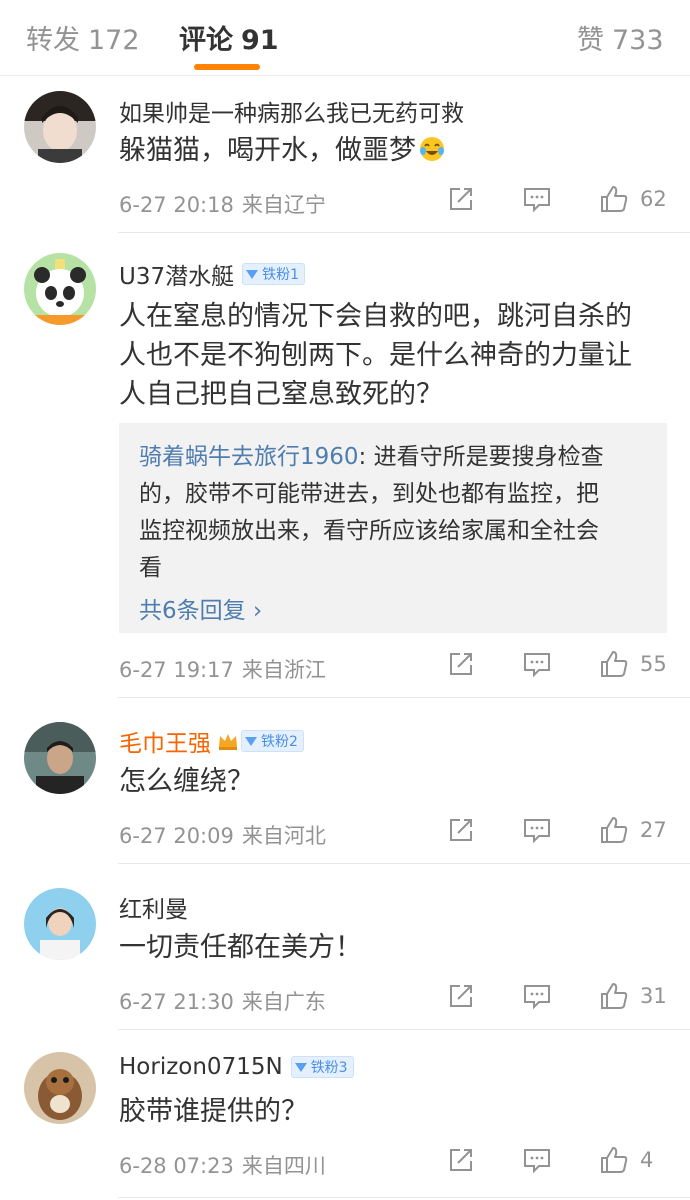 Image resolution: width=690 pixels, height=1200 pixels. Describe the element at coordinates (393, 1111) in the screenshot. I see `comment-text: 胶带谁提供的？` at that location.